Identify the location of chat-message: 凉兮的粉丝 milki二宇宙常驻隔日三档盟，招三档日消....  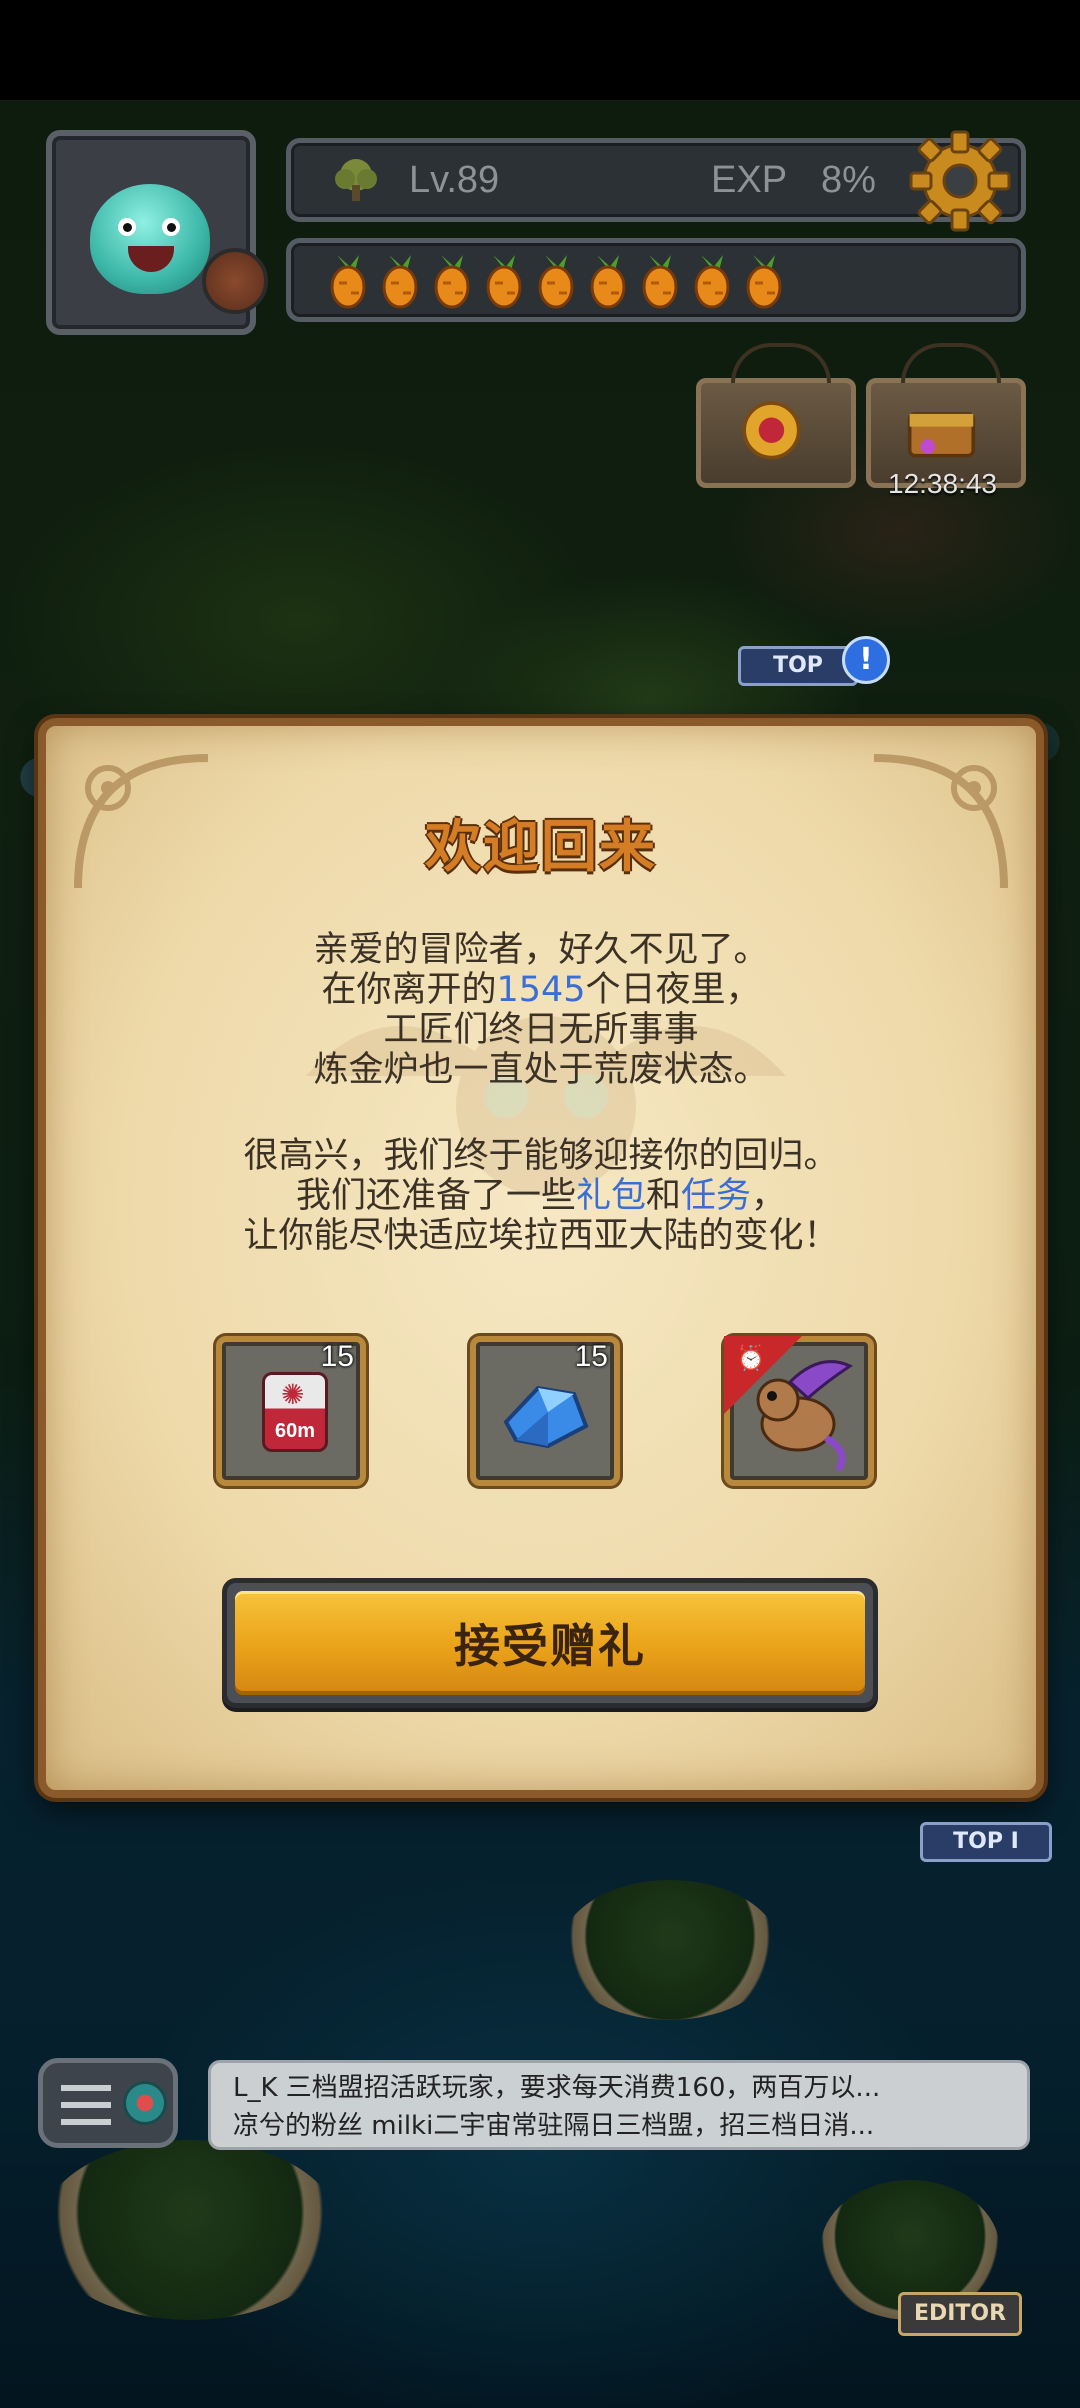
(554, 2126).